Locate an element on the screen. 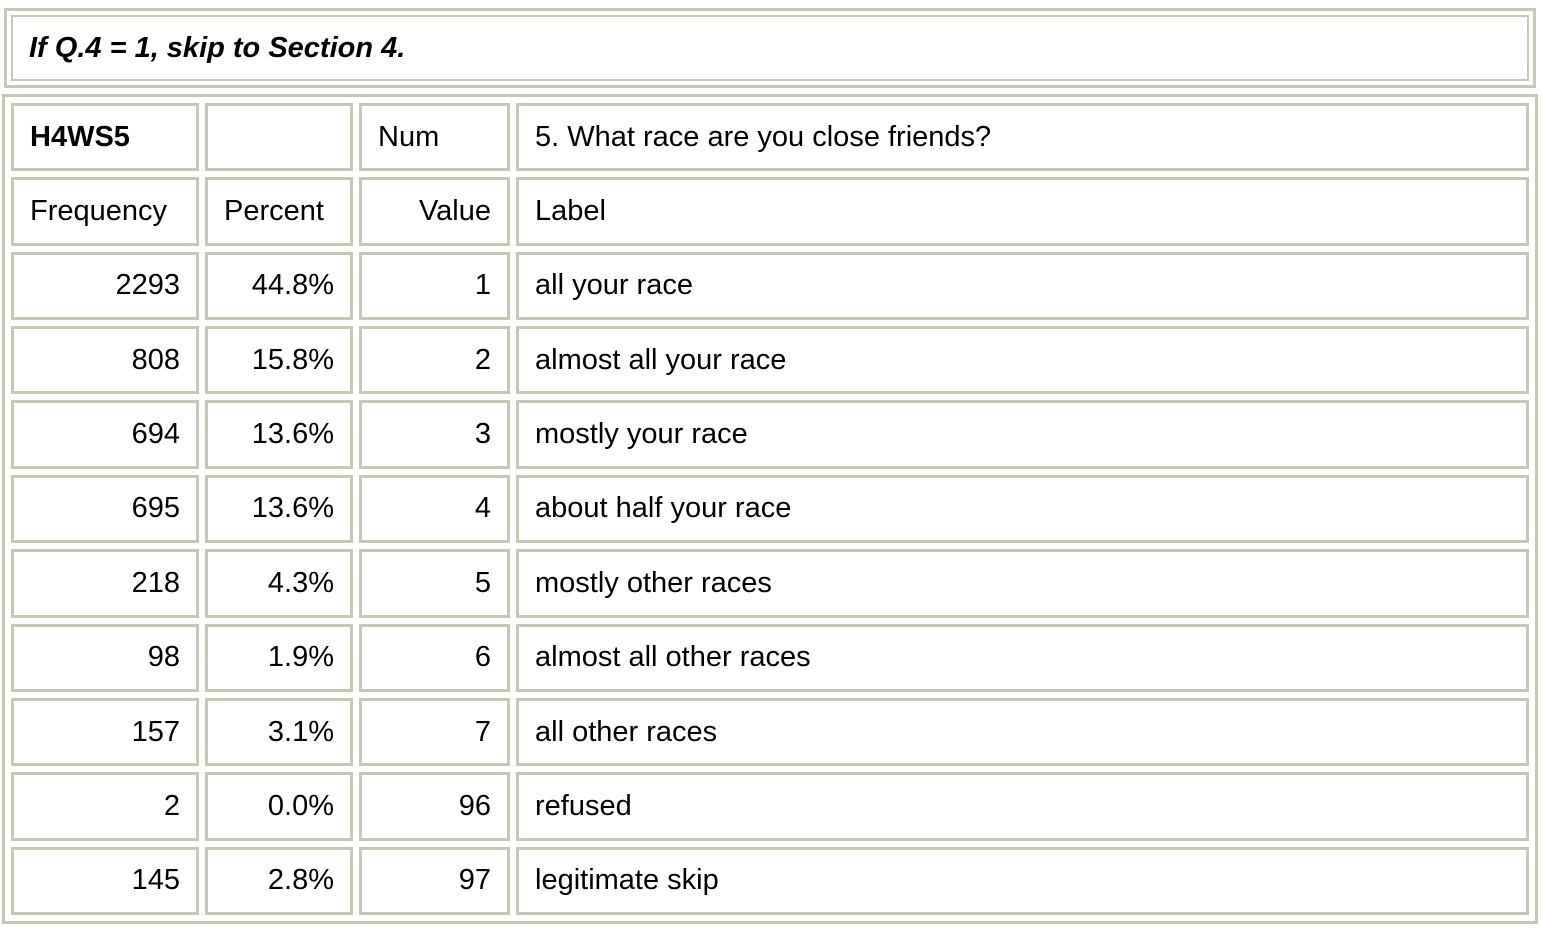 Image resolution: width=1542 pixels, height=932 pixels. cell-label: mostly other races is located at coordinates (1022, 583).